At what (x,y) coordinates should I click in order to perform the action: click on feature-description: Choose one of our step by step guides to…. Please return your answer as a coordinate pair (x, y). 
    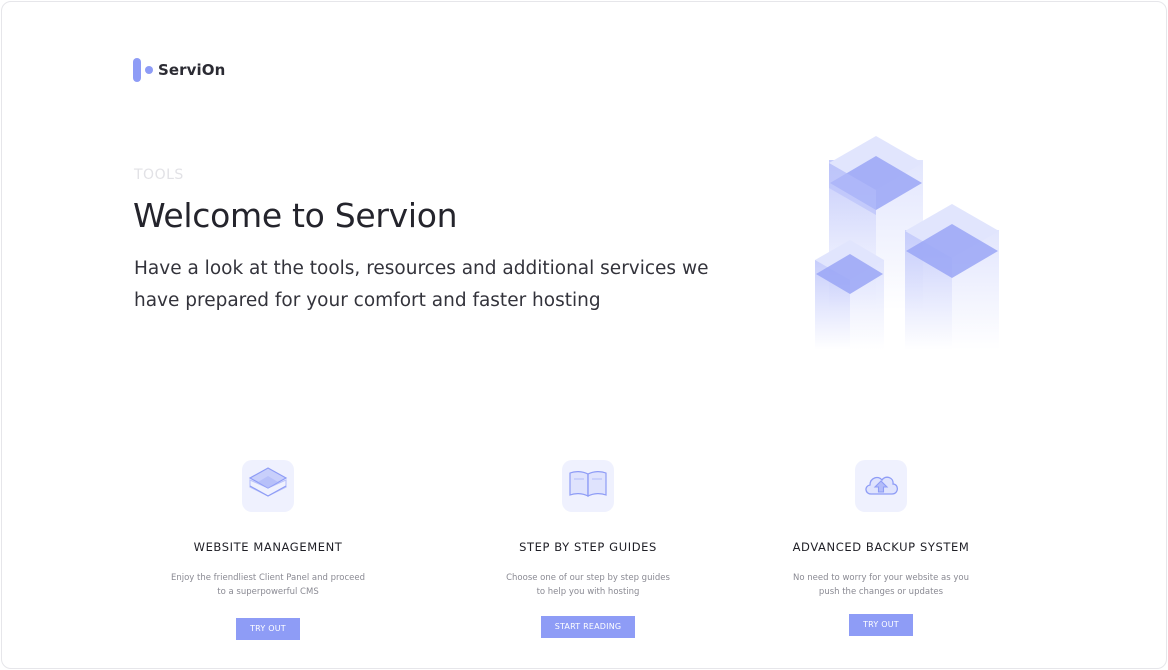
    Looking at the image, I should click on (588, 585).